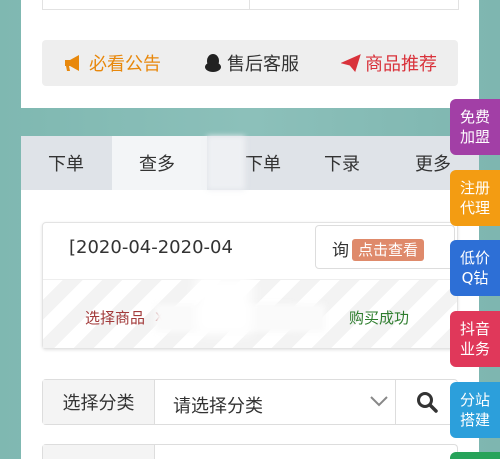 The width and height of the screenshot is (500, 459). I want to click on search-button, so click(426, 402).